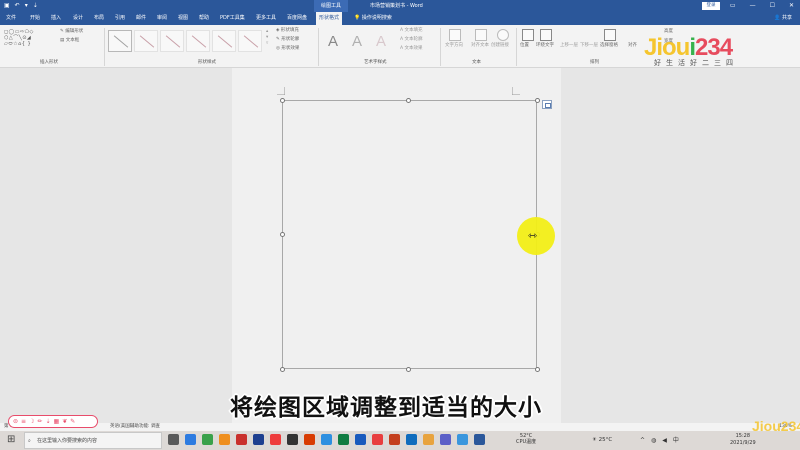 The height and width of the screenshot is (450, 800). What do you see at coordinates (381, 41) in the screenshot?
I see `wordart-style-pale: A` at bounding box center [381, 41].